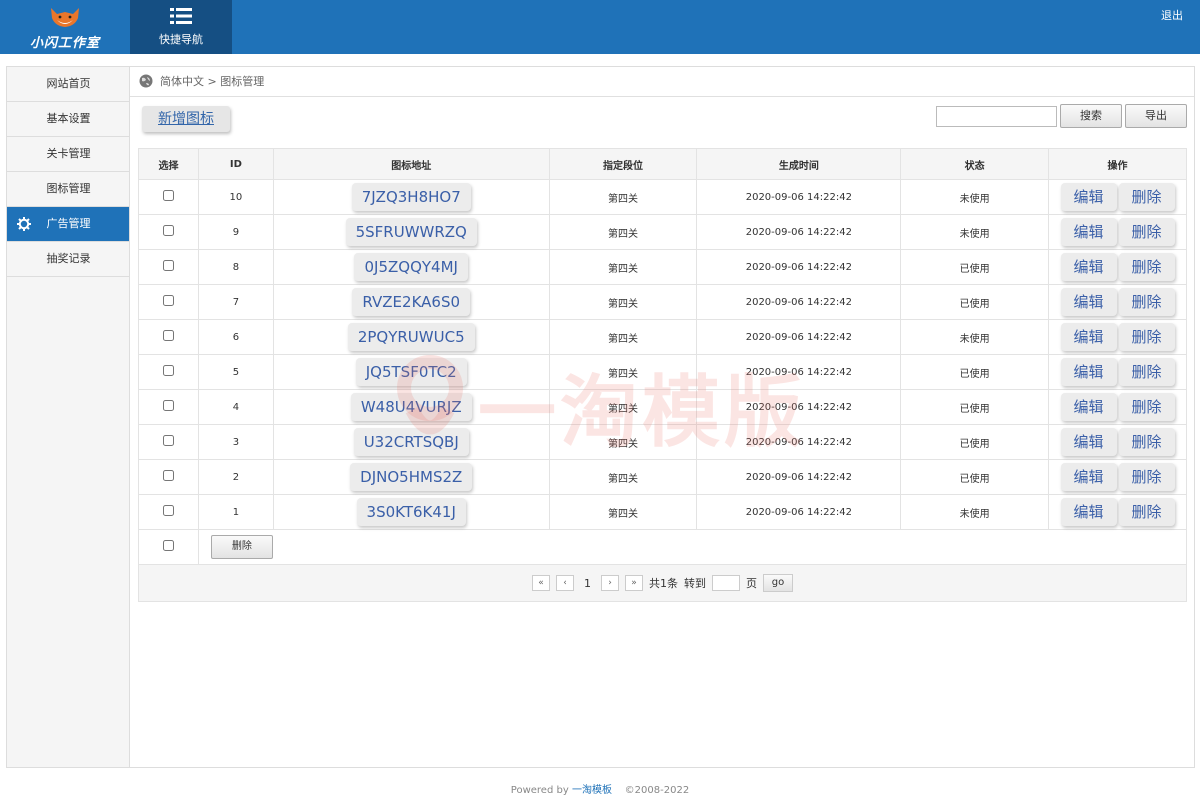 The image size is (1200, 806). What do you see at coordinates (68, 224) in the screenshot?
I see `sidebar-item-ads: 广告管理` at bounding box center [68, 224].